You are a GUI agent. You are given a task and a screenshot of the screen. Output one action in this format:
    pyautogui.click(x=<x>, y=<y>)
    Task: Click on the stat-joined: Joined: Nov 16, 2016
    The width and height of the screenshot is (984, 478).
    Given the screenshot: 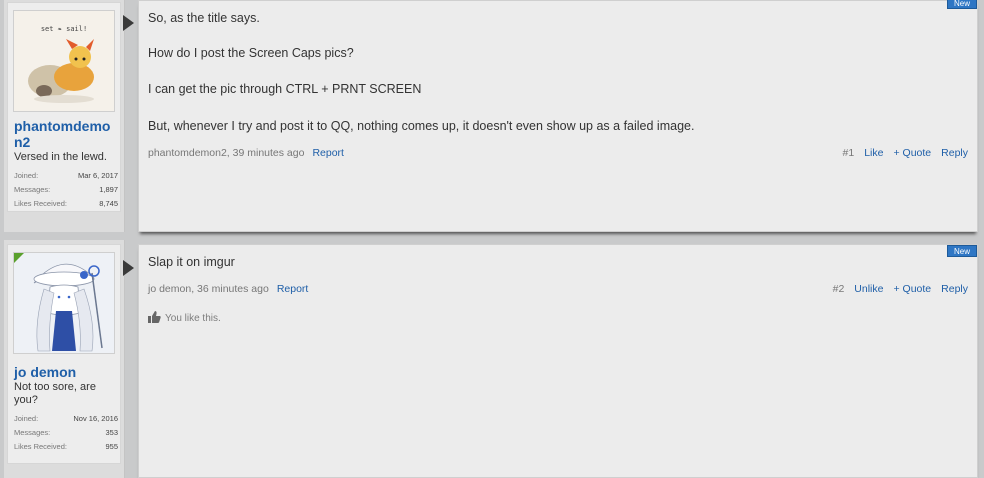 What is the action you would take?
    pyautogui.click(x=66, y=418)
    